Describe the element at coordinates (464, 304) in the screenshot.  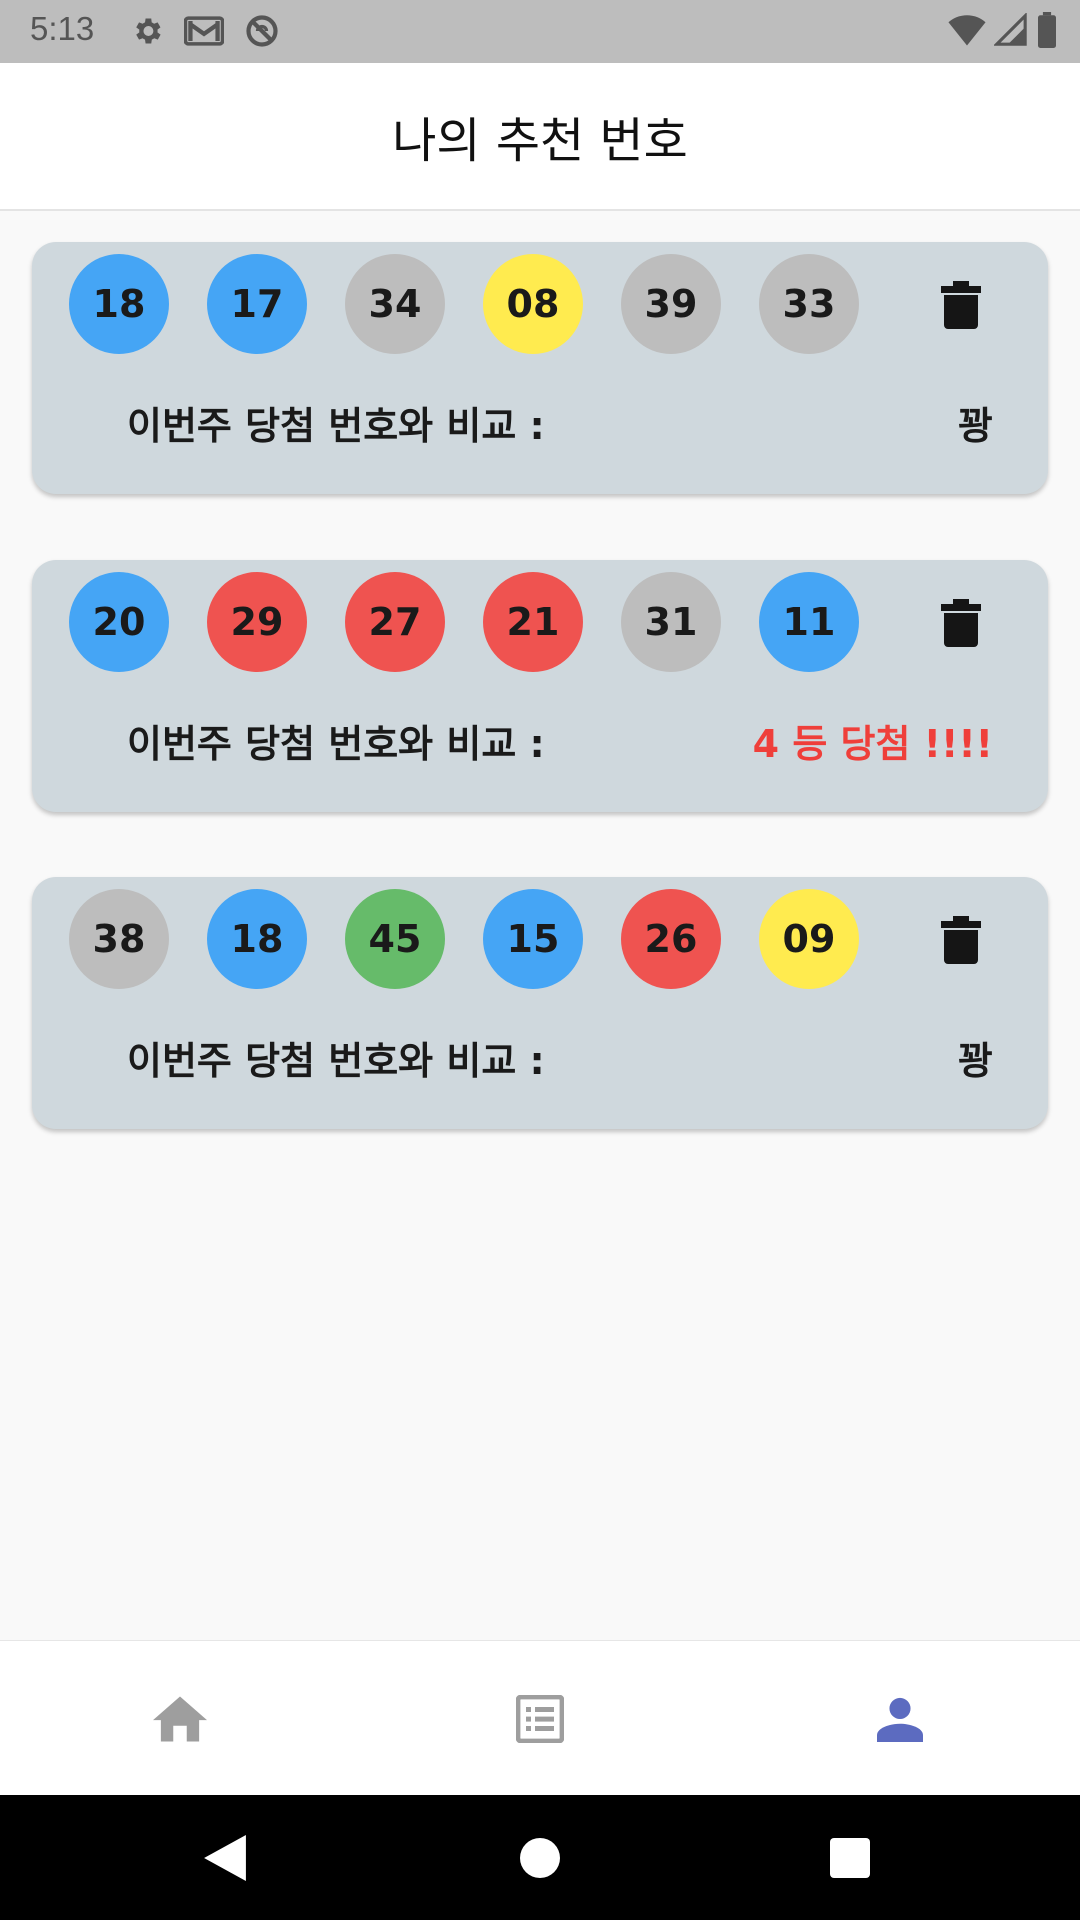
I see `ball-row: 18 17 34 08 39 33` at that location.